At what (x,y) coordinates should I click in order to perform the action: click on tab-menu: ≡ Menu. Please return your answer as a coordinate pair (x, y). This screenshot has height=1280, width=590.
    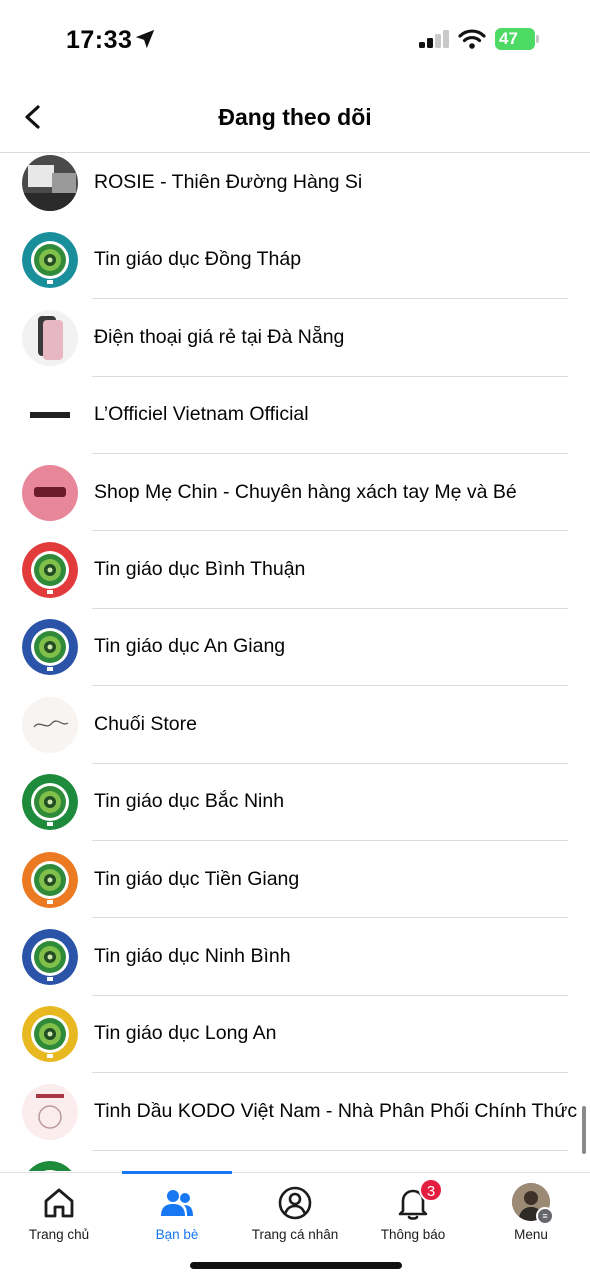
    Looking at the image, I should click on (531, 1216).